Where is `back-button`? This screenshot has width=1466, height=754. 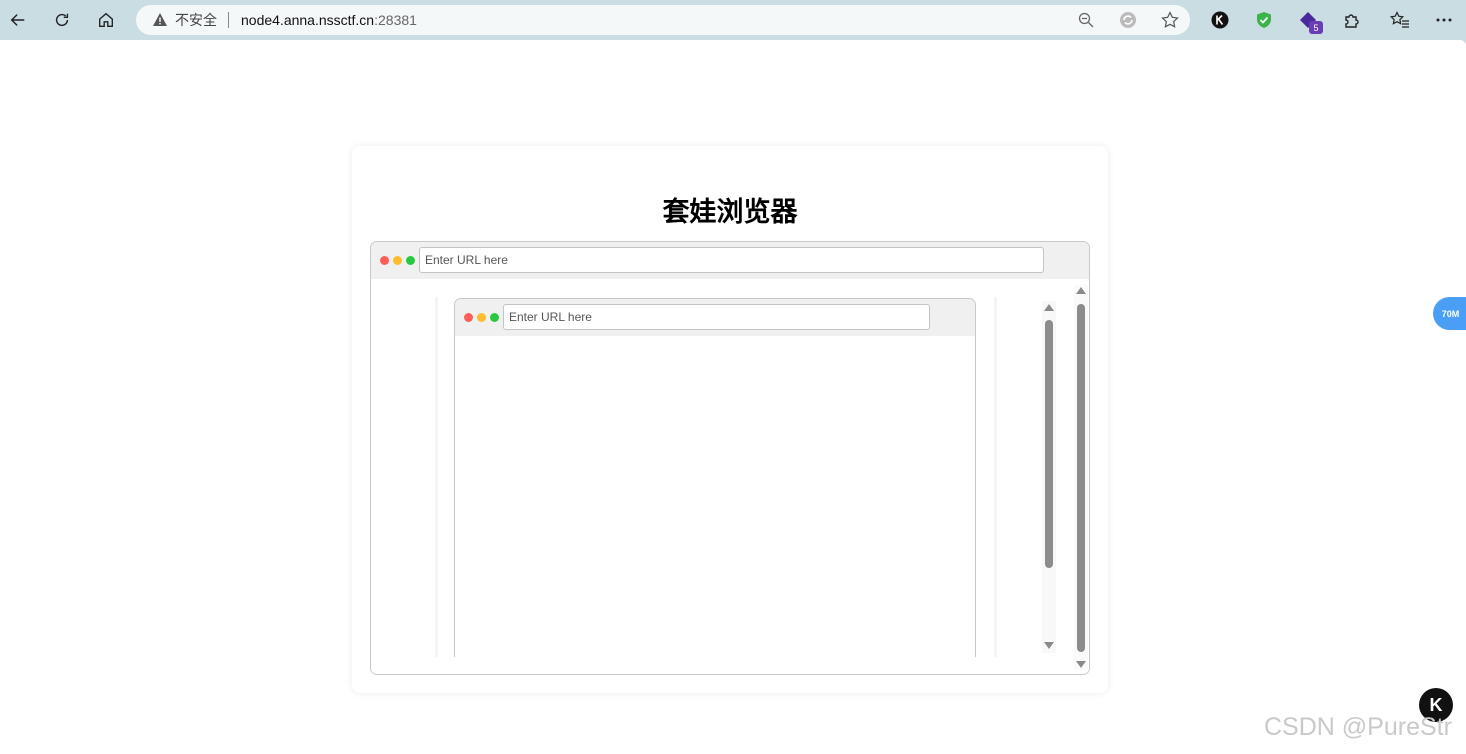
back-button is located at coordinates (18, 20).